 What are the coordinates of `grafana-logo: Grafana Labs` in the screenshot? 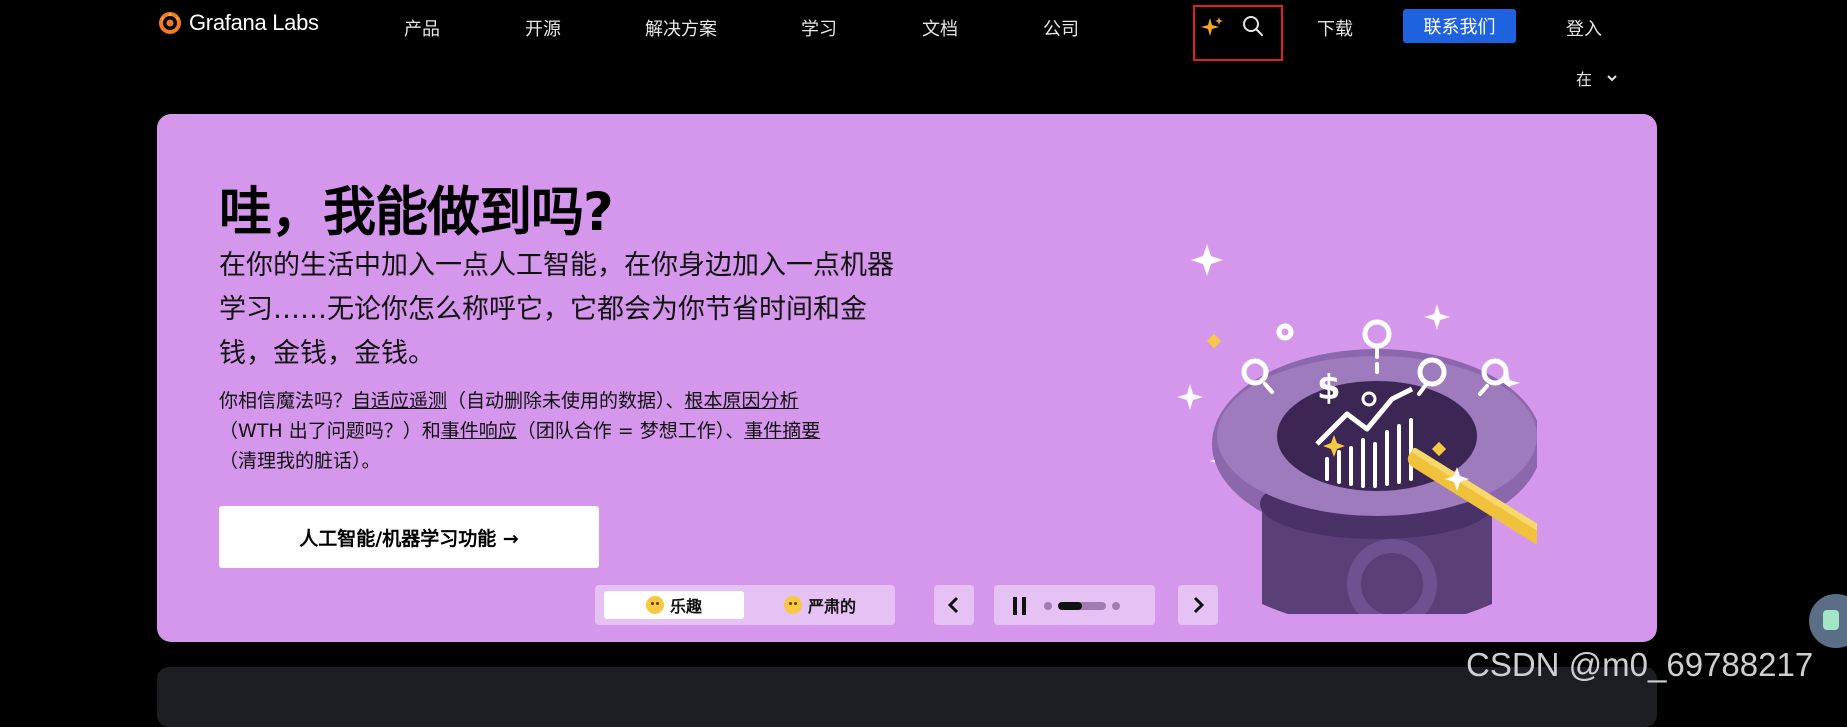 It's located at (238, 23).